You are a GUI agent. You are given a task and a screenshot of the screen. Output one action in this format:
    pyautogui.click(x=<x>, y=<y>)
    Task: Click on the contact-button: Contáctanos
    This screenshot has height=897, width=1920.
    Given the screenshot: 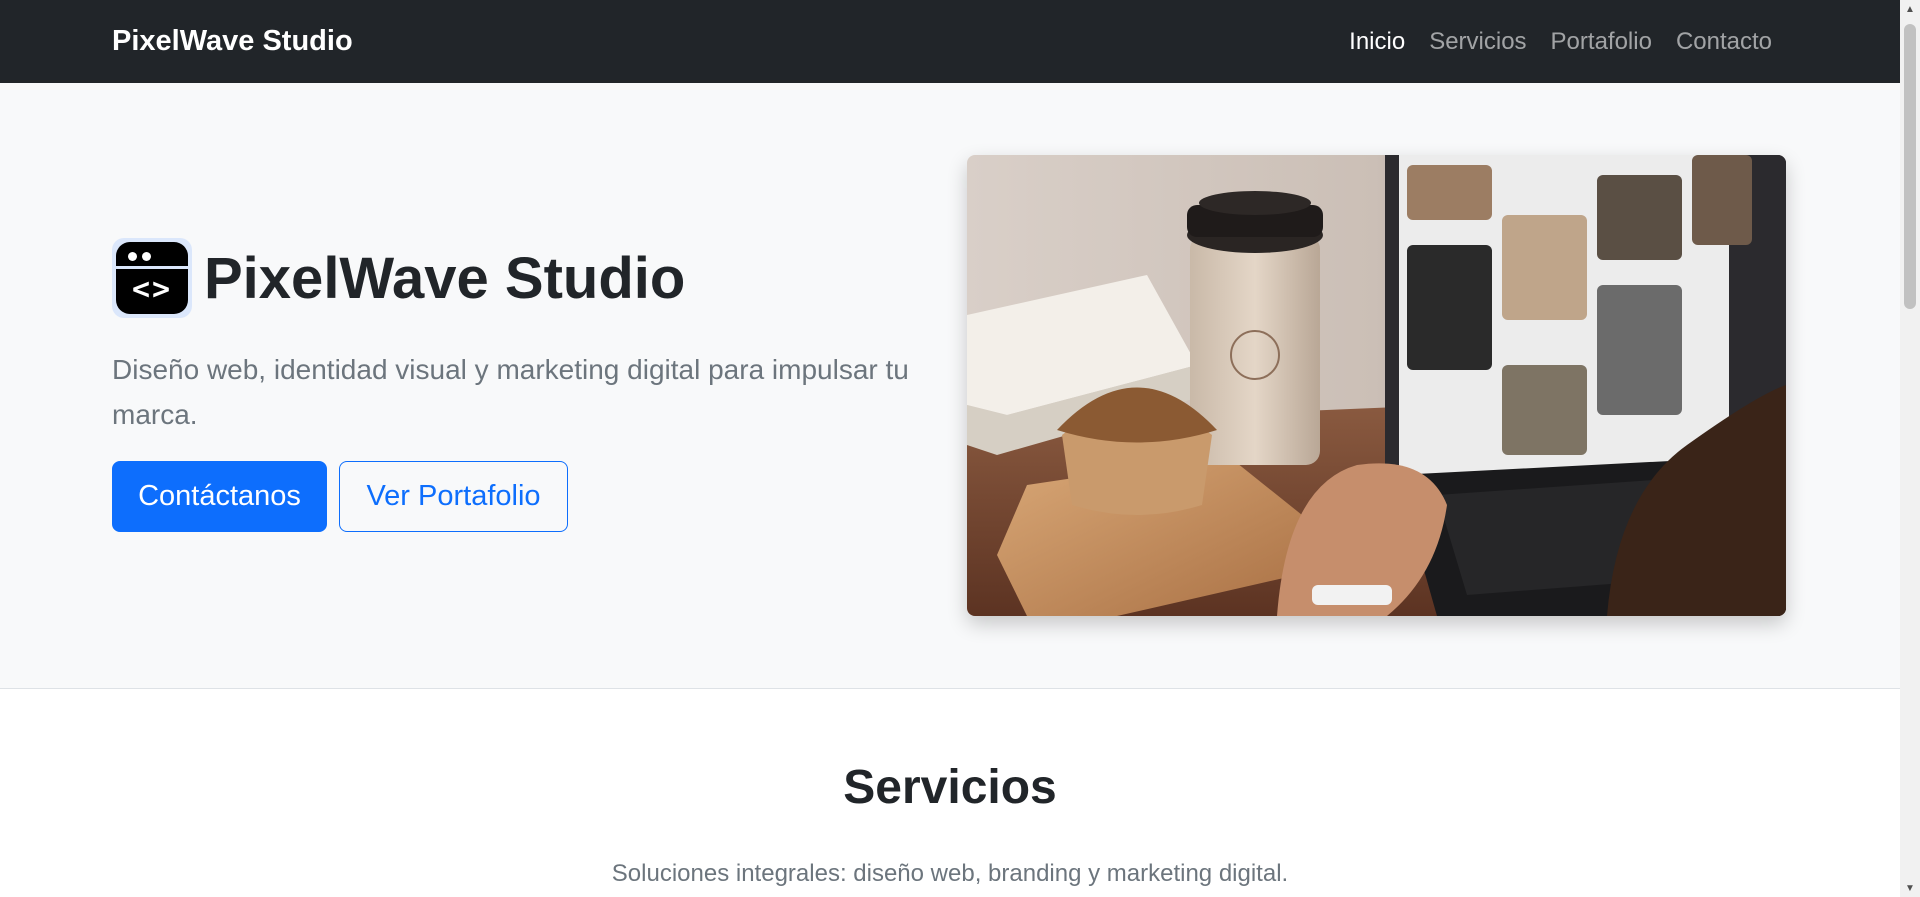 What is the action you would take?
    pyautogui.click(x=219, y=496)
    